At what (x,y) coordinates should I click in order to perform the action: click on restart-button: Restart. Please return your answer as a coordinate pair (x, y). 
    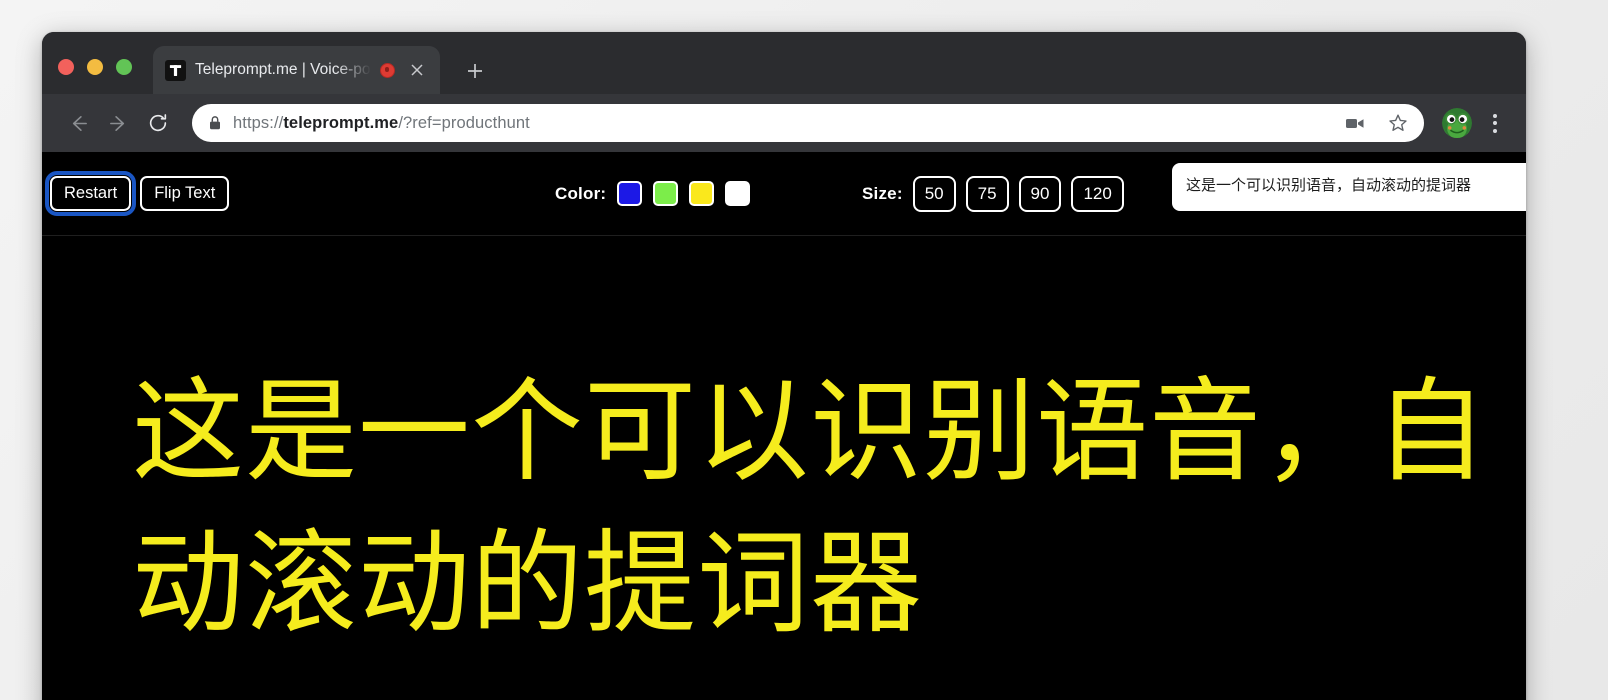
    Looking at the image, I should click on (90, 193).